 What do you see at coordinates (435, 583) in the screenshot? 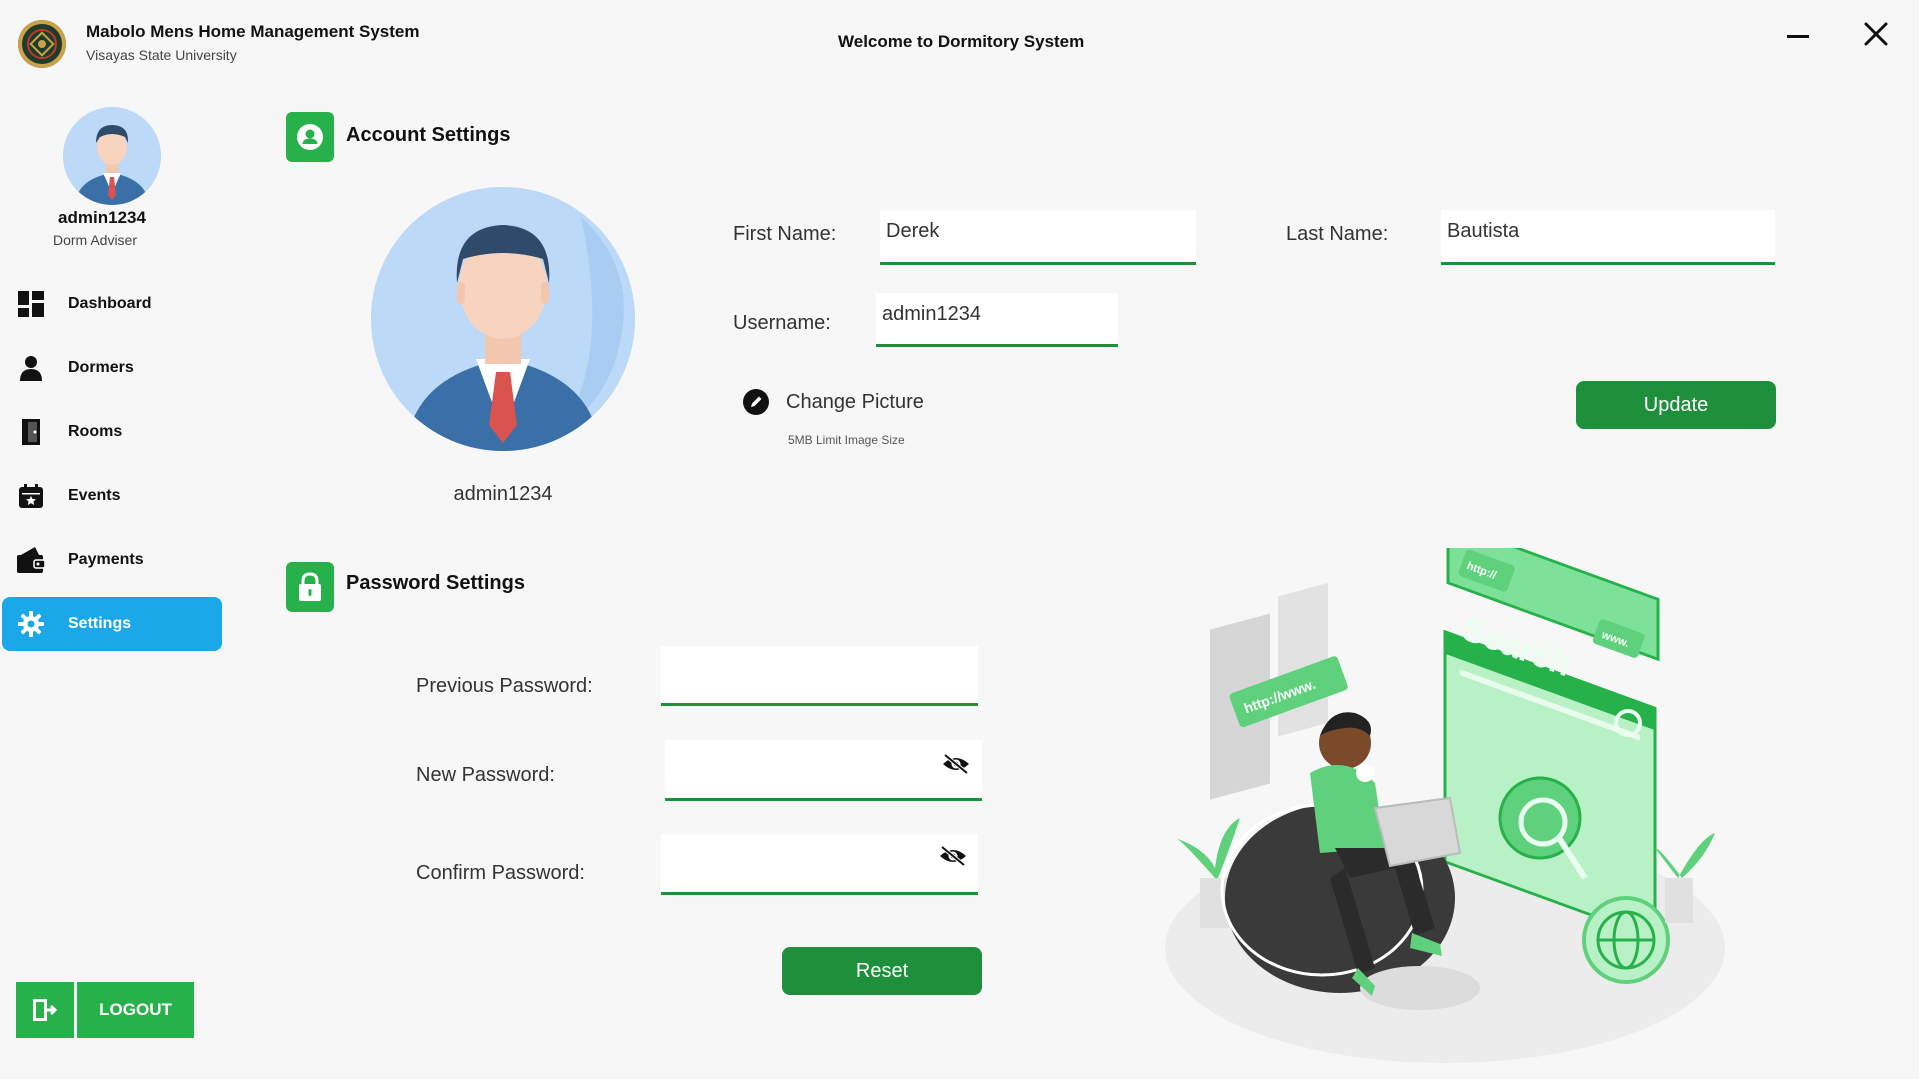
I see `password-settings-title: Password Settings` at bounding box center [435, 583].